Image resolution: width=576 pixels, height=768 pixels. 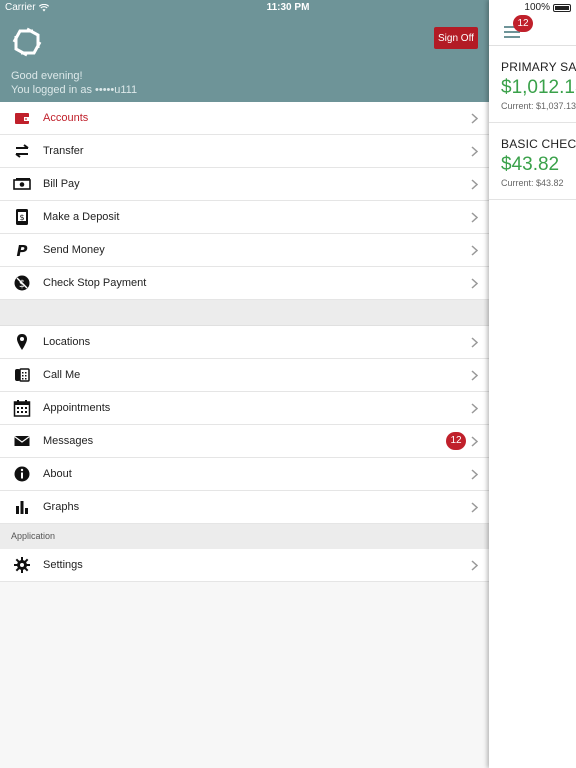 What do you see at coordinates (61, 507) in the screenshot?
I see `menu-label: Graphs` at bounding box center [61, 507].